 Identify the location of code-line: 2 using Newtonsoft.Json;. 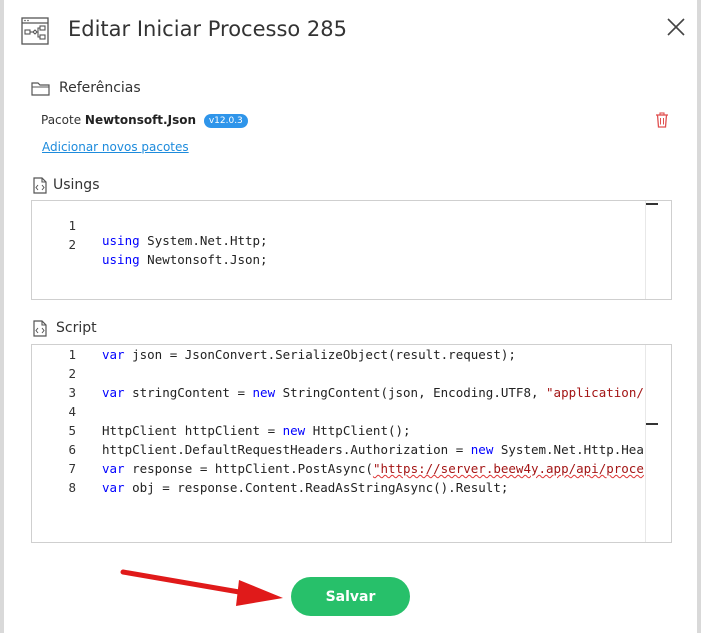
(149, 244).